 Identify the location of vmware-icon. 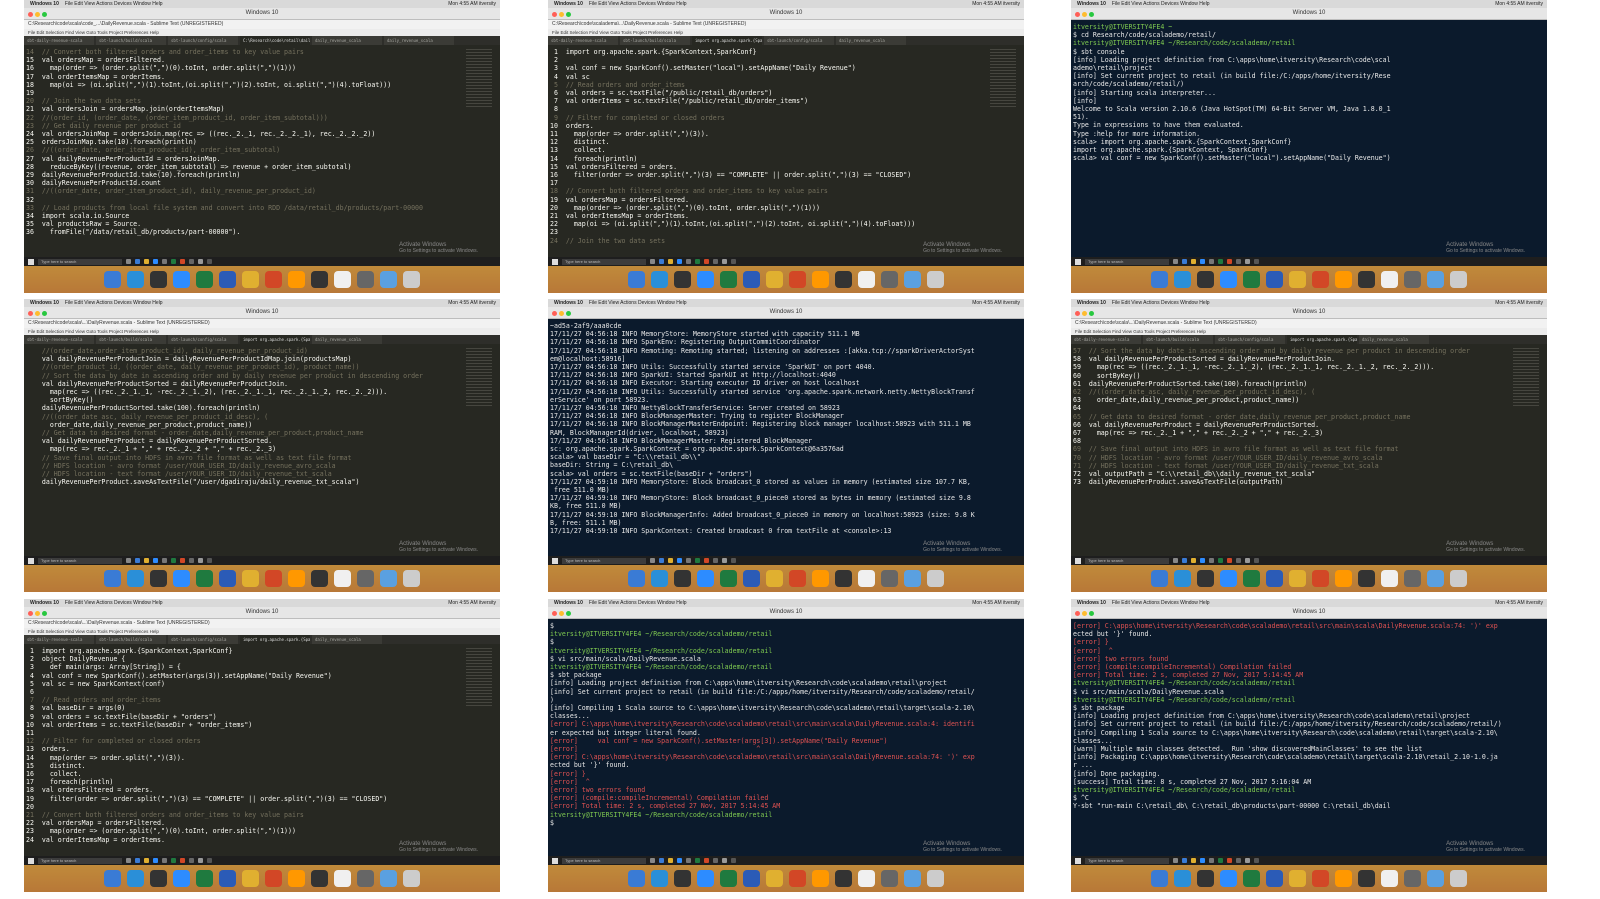
(889, 279).